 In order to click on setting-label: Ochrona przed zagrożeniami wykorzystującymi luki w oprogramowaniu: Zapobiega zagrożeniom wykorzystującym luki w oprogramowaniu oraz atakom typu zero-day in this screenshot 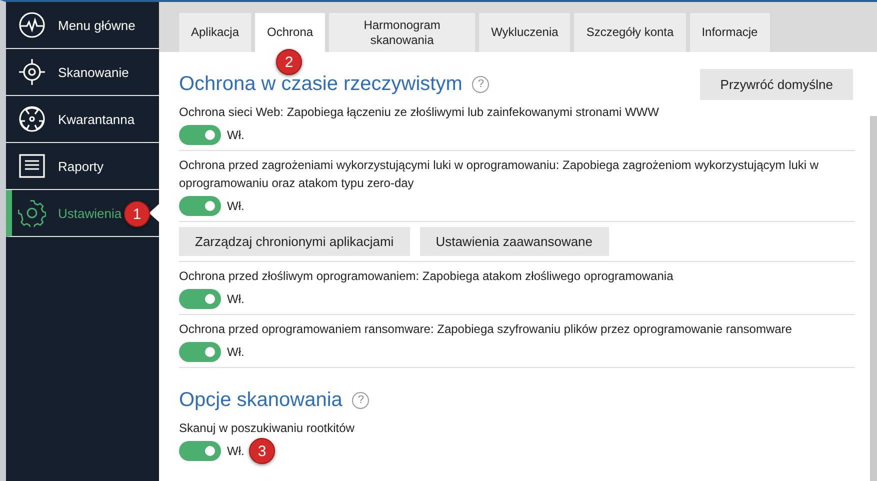, I will do `click(499, 174)`.